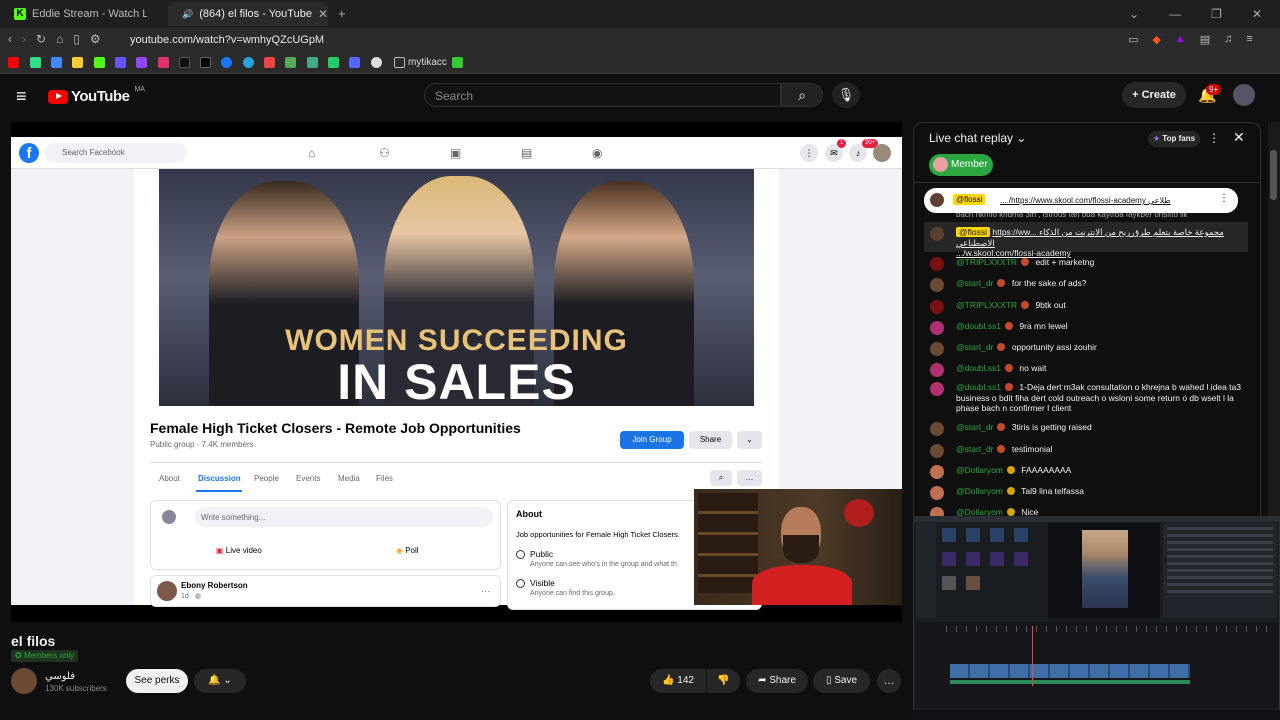 This screenshot has height=720, width=1280. I want to click on reload-icon: ↻, so click(41, 39).